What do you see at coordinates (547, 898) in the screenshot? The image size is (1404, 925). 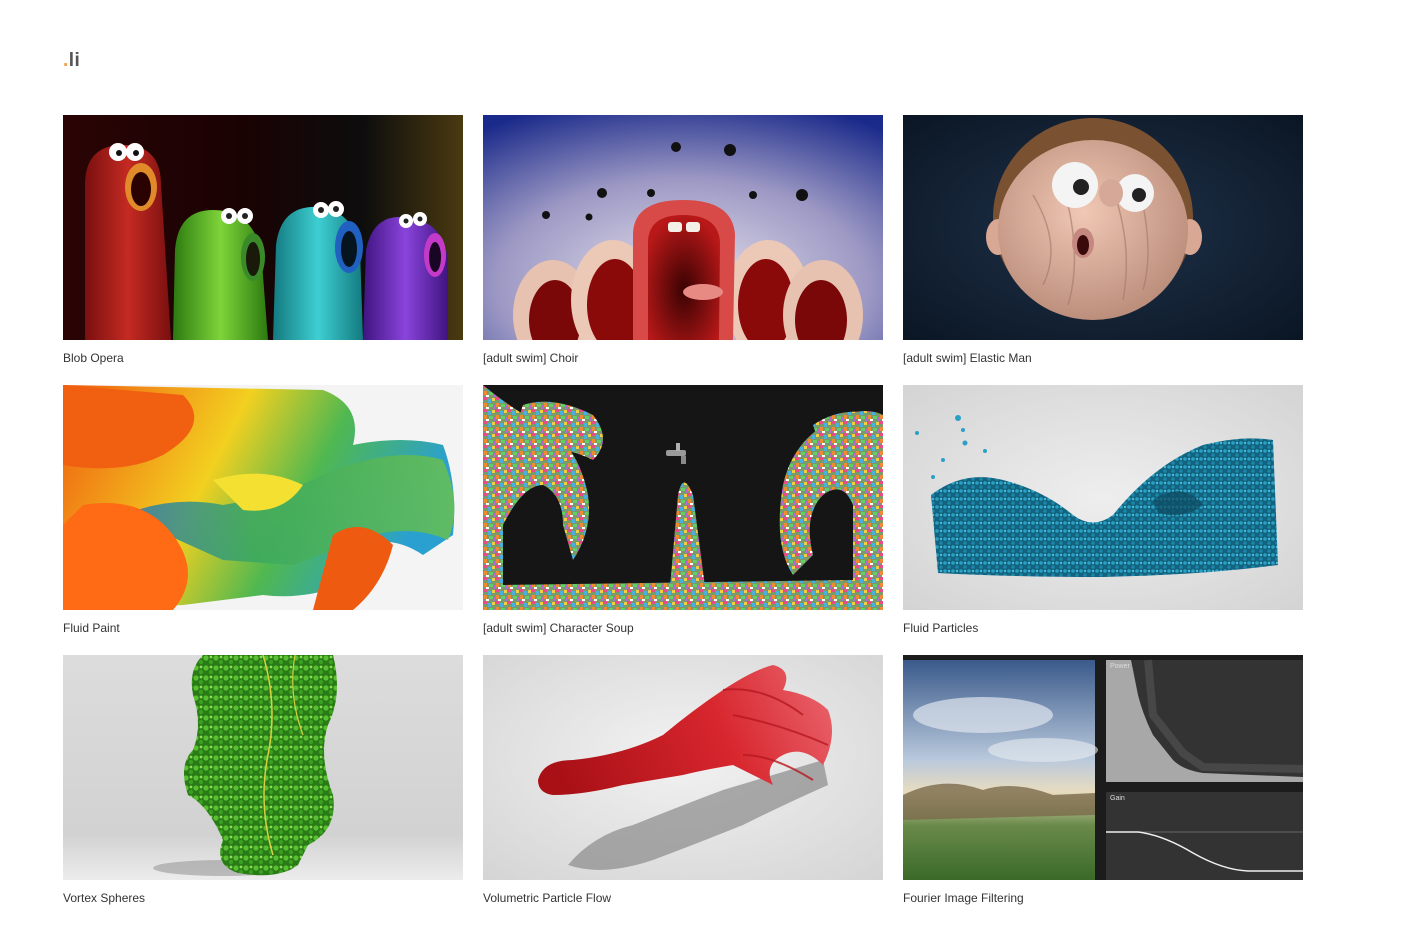 I see `project-title: Volumetric Particle Flow` at bounding box center [547, 898].